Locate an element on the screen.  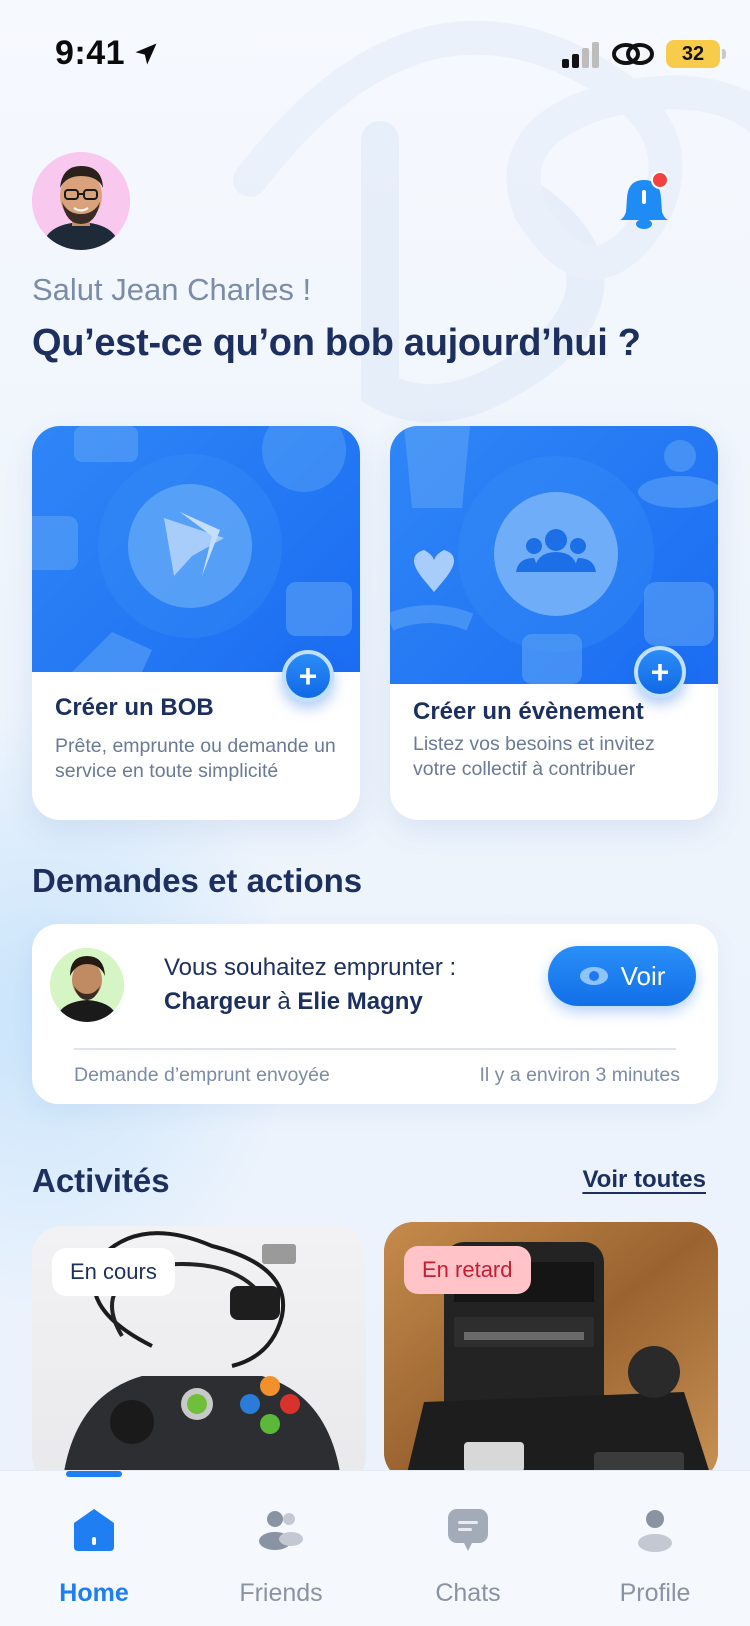
link-icon is located at coordinates (633, 54).